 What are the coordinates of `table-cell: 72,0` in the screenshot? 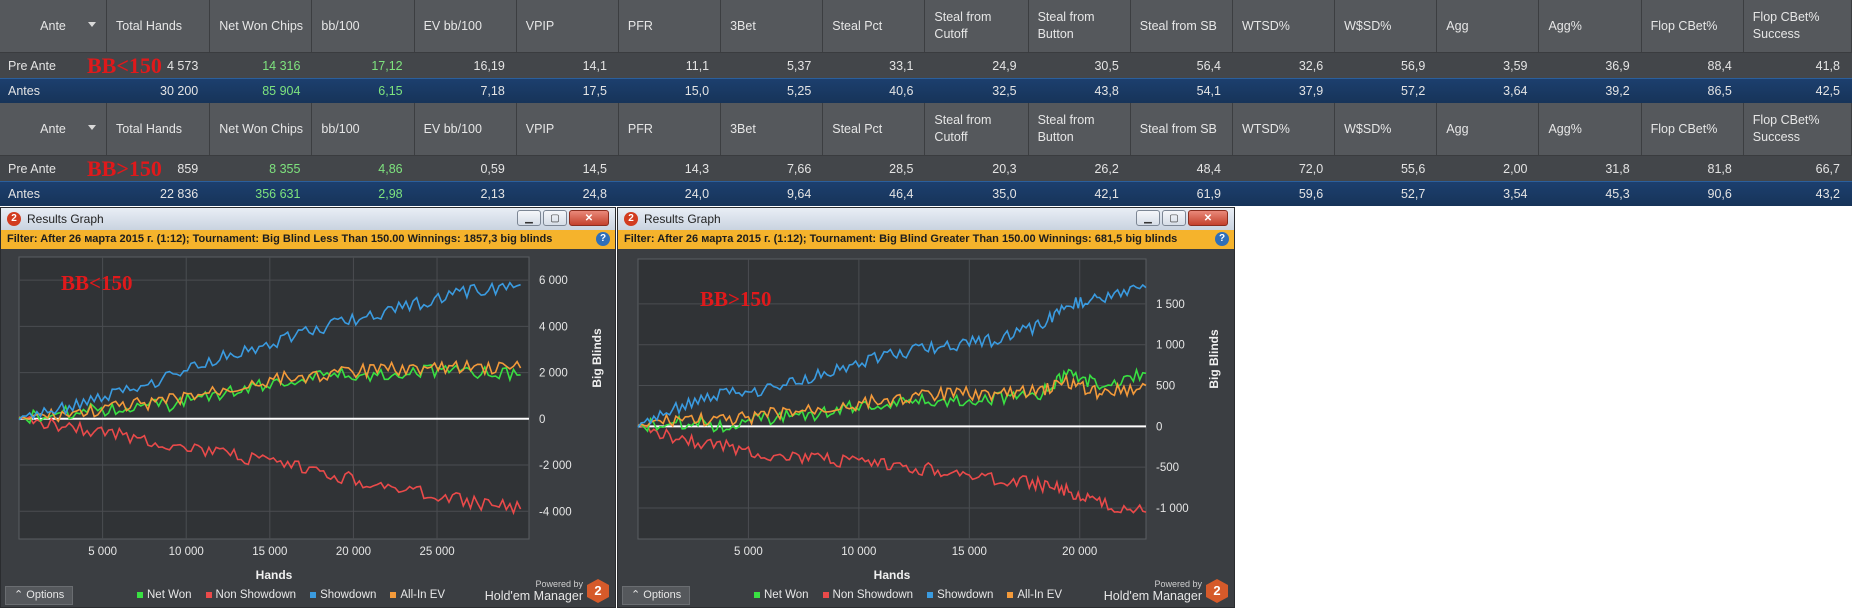 It's located at (1311, 168).